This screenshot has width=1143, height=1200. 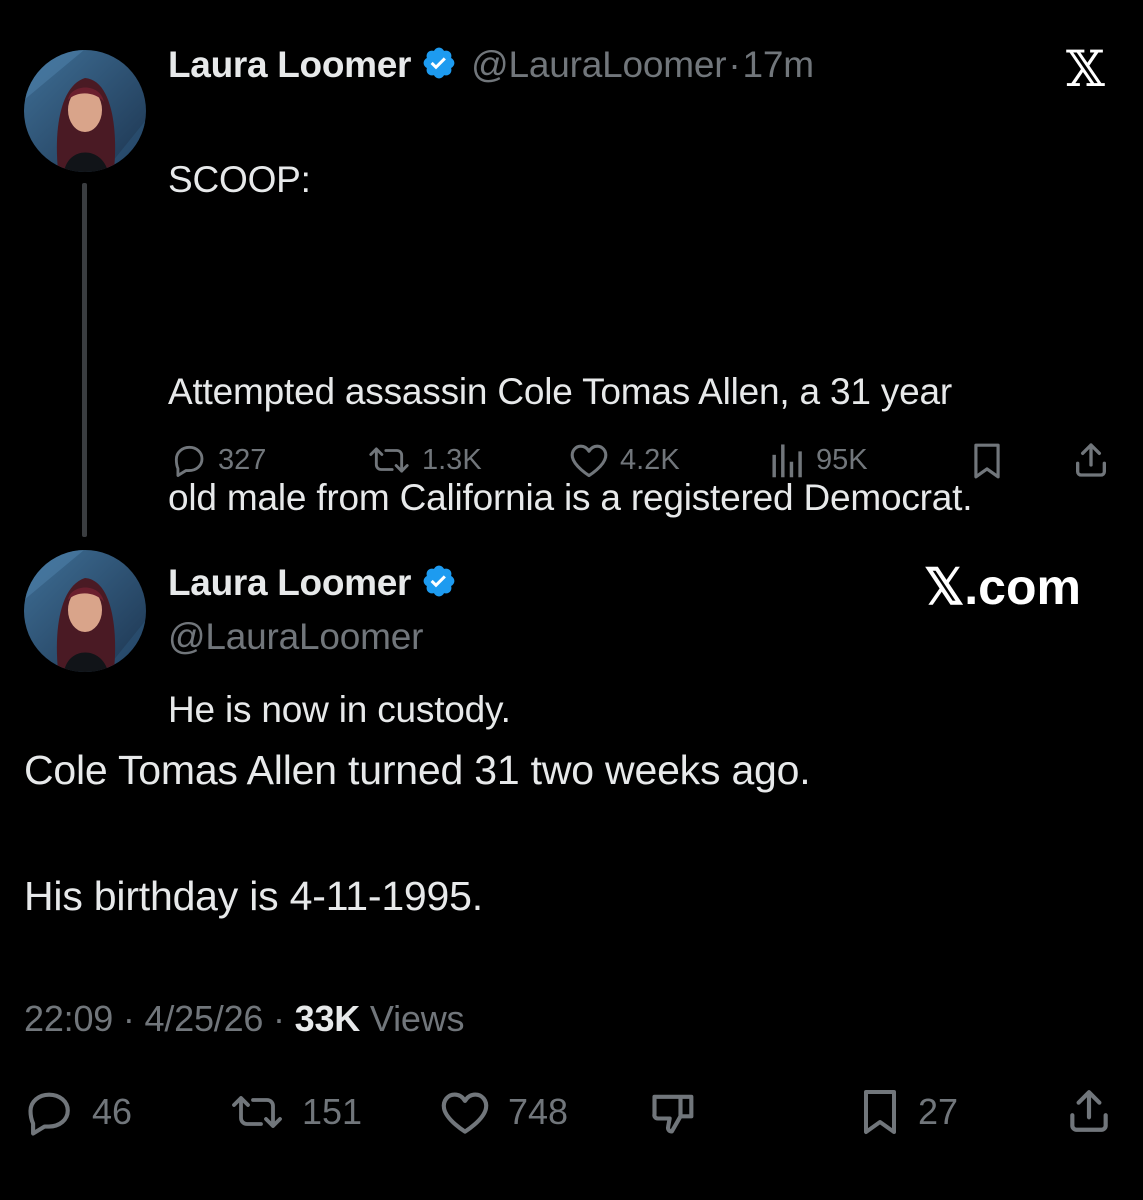 What do you see at coordinates (239, 179) in the screenshot?
I see `tweet-text-line: SCOOP:` at bounding box center [239, 179].